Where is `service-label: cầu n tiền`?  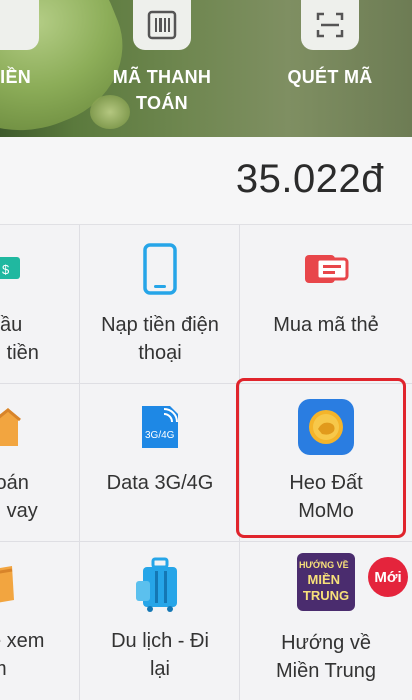
service-label: cầu n tiền is located at coordinates (19, 339).